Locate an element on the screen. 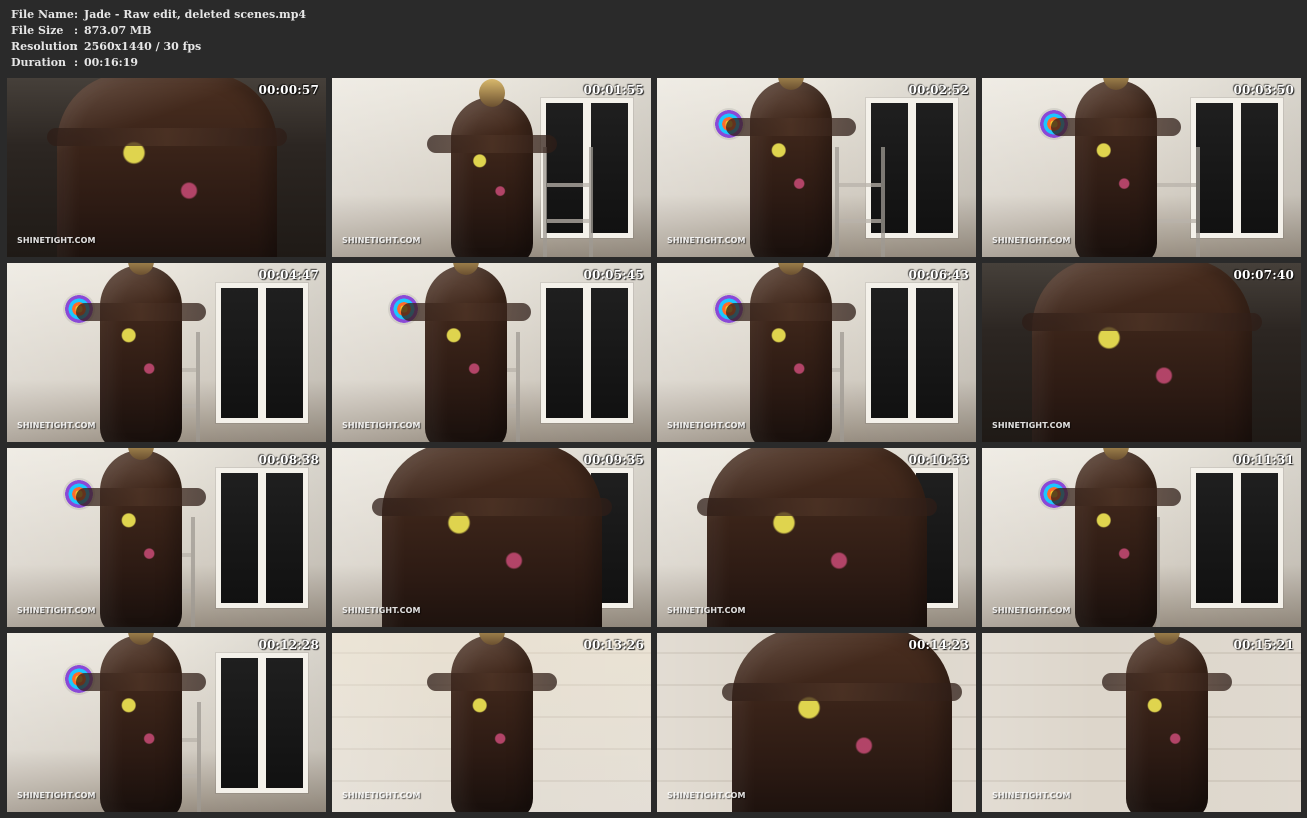  thumbnail-timestamp: 00:00:57 is located at coordinates (288, 90).